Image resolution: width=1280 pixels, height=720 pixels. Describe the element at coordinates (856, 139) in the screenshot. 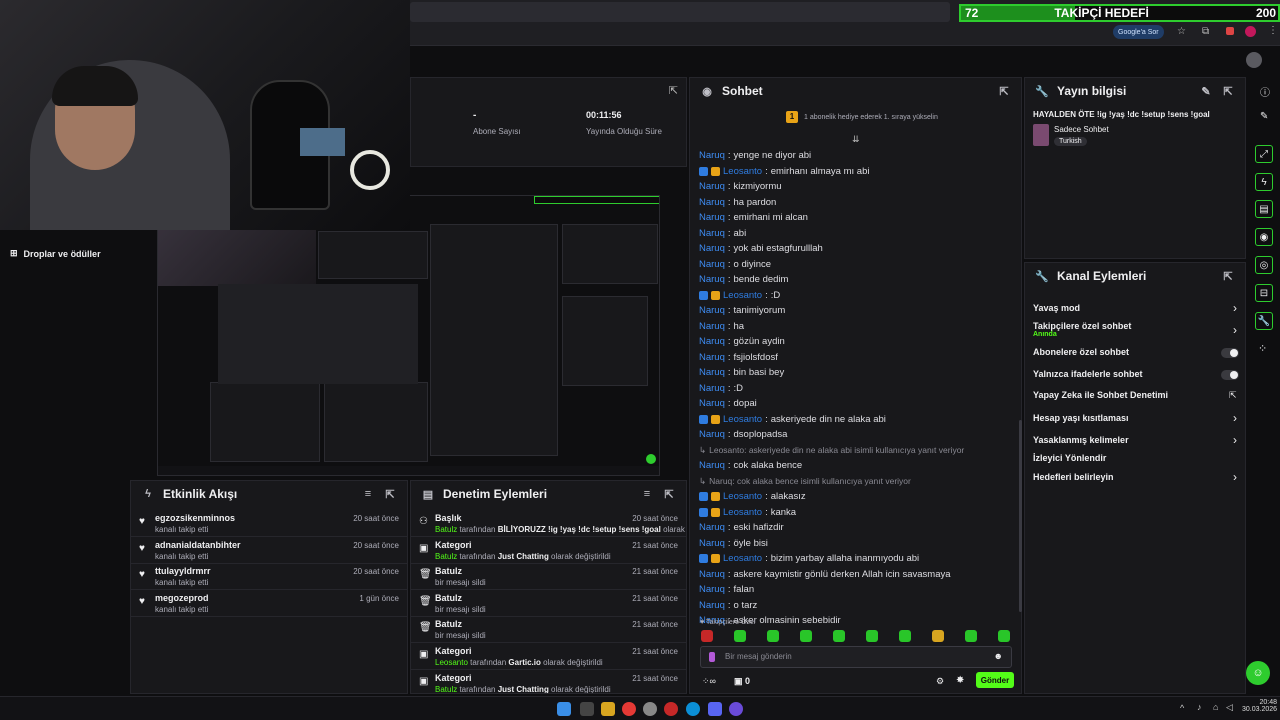

I see `pin-icon: ⇊` at that location.